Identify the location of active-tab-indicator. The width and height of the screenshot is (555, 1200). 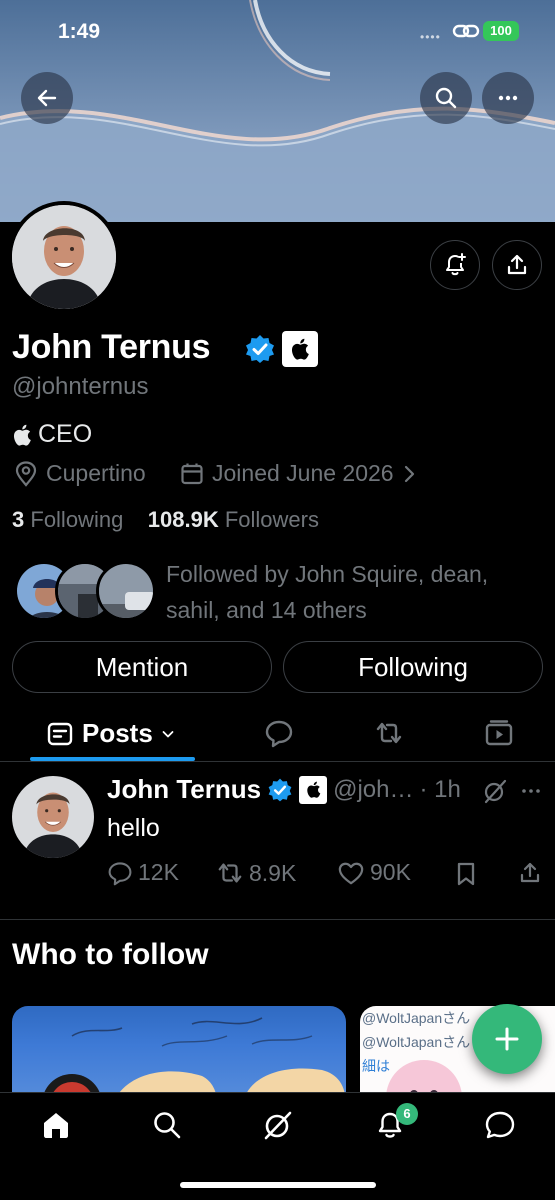
(112, 759).